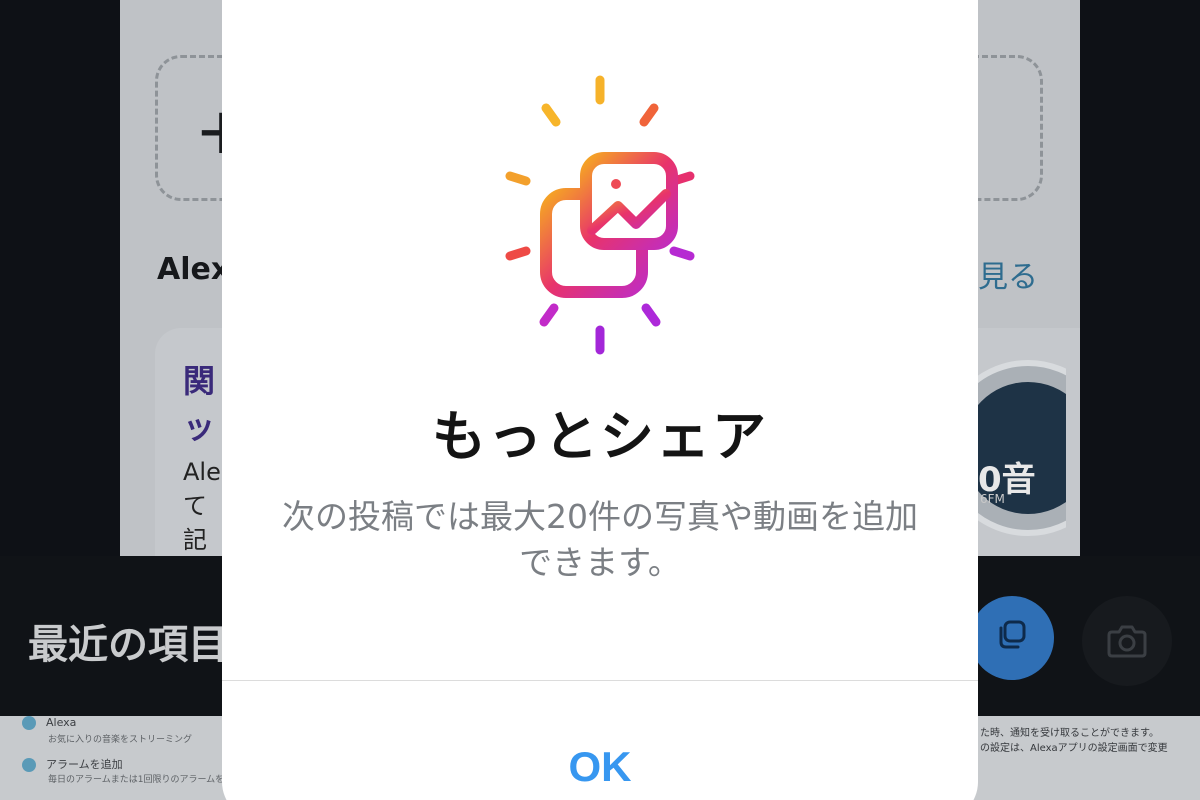  Describe the element at coordinates (202, 472) in the screenshot. I see `promo-body-line1: Ale` at that location.